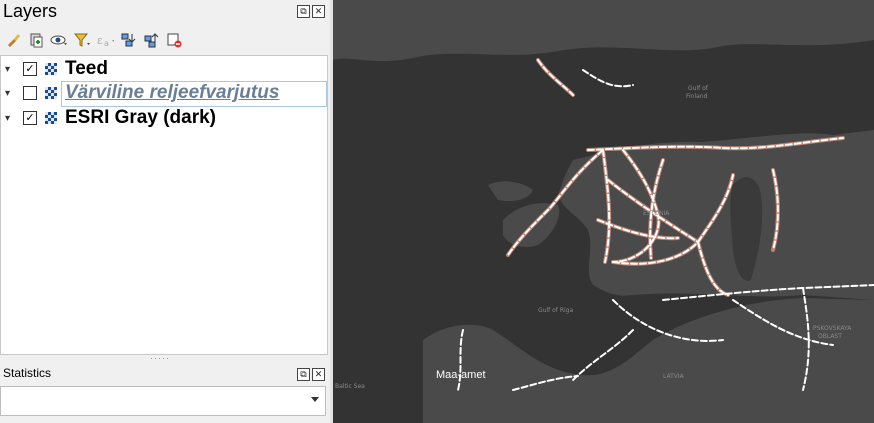 This screenshot has height=423, width=874. Describe the element at coordinates (172, 93) in the screenshot. I see `layer-name: Värviline reljeefvarjutus` at that location.